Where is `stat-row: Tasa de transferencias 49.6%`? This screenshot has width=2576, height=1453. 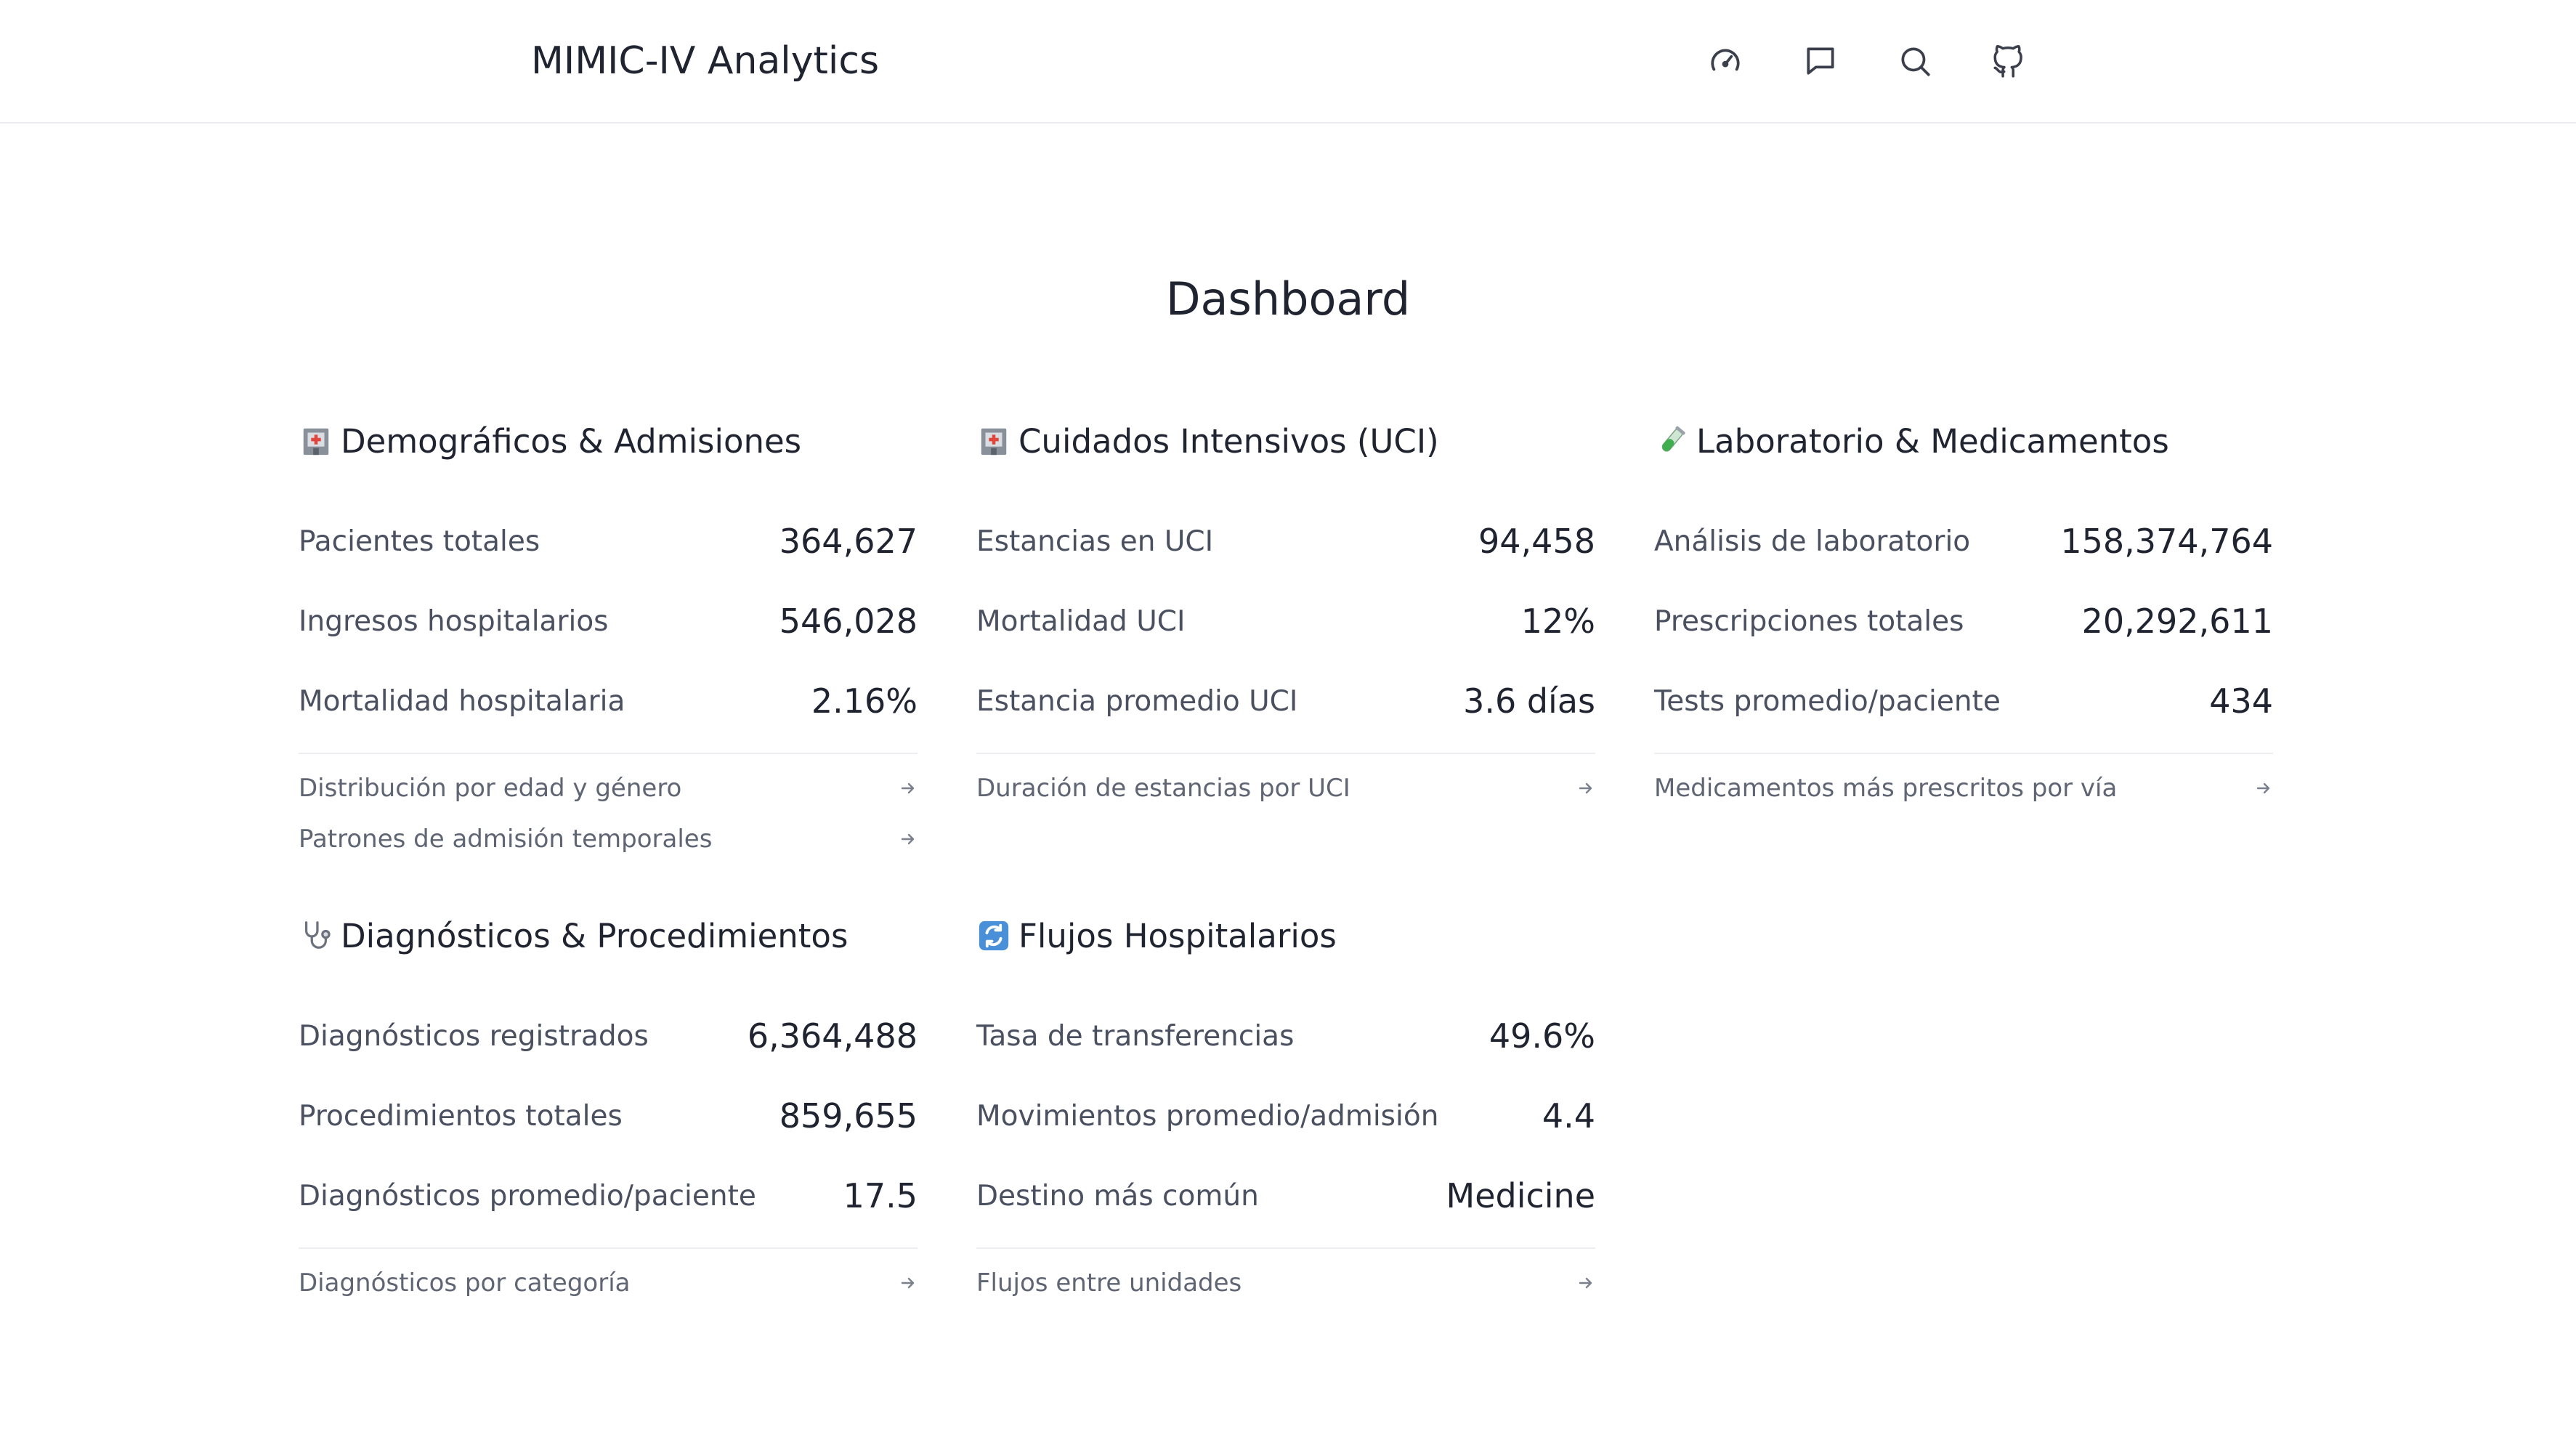
stat-row: Tasa de transferencias 49.6% is located at coordinates (1285, 1036).